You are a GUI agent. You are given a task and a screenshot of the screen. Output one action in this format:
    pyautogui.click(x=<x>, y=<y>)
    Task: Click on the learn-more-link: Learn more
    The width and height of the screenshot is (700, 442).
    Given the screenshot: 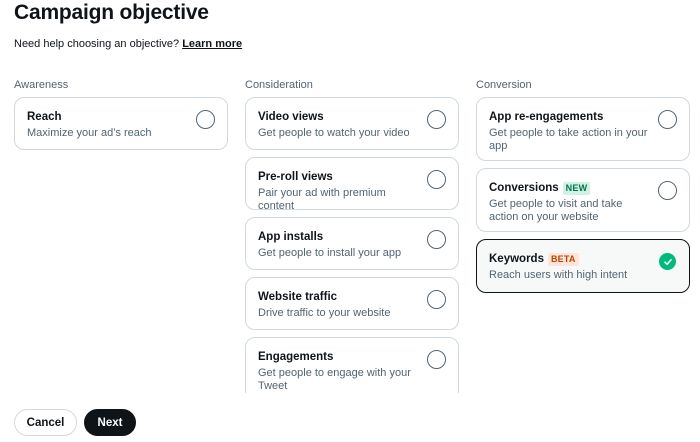 What is the action you would take?
    pyautogui.click(x=212, y=44)
    